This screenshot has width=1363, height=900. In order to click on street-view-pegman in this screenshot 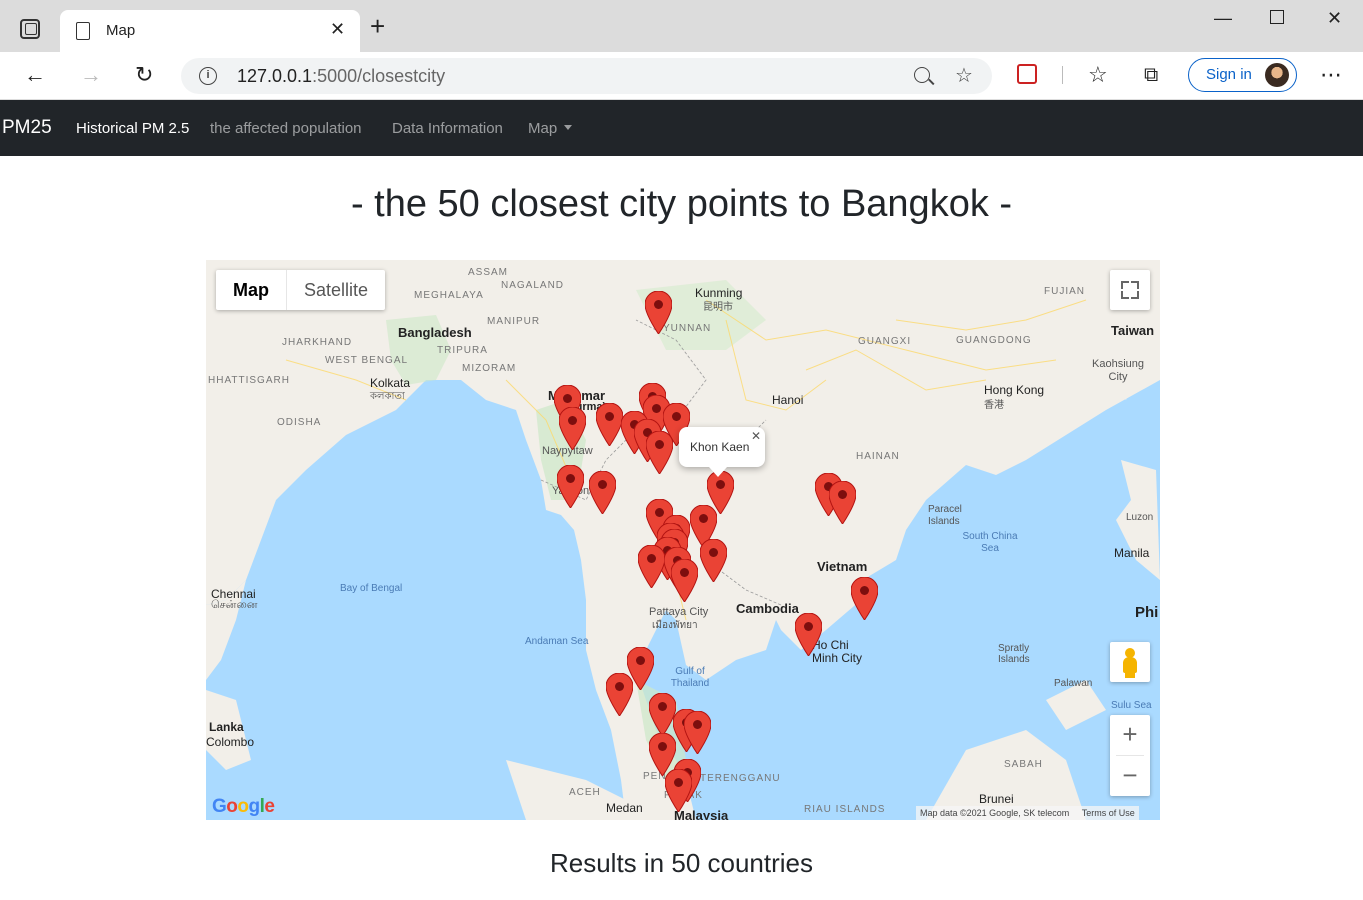, I will do `click(1130, 662)`.